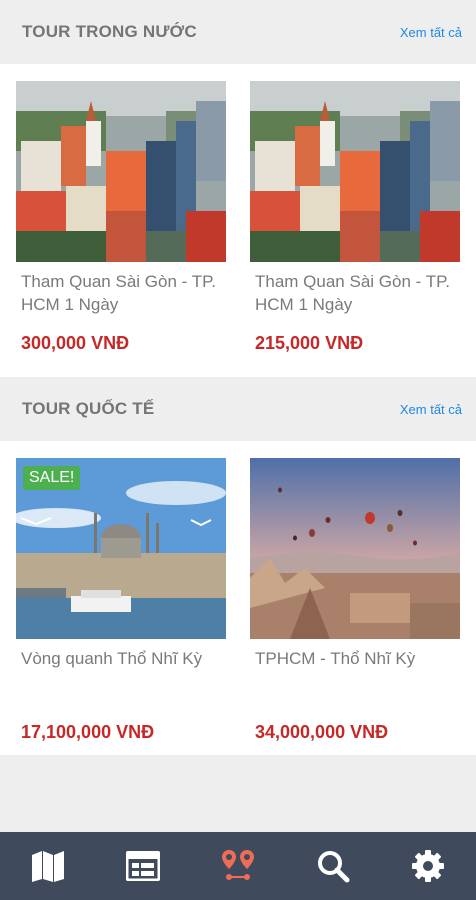 This screenshot has width=476, height=900. I want to click on tour-card: TPHCM - Thổ Nhĩ Kỳ 34,000,000 VNĐ, so click(355, 606).